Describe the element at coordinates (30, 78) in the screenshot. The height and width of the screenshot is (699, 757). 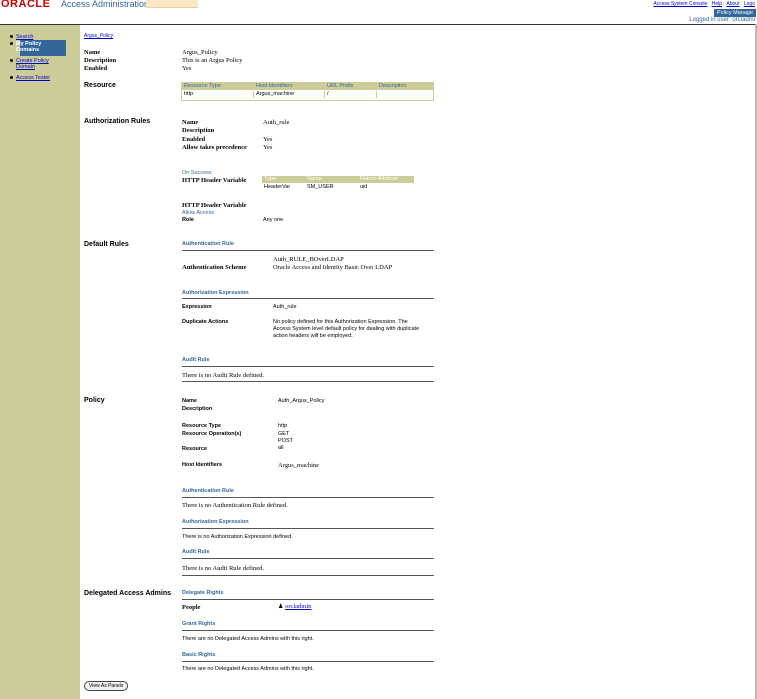
I see `sidebar-item-access-tester: Access Tester` at that location.